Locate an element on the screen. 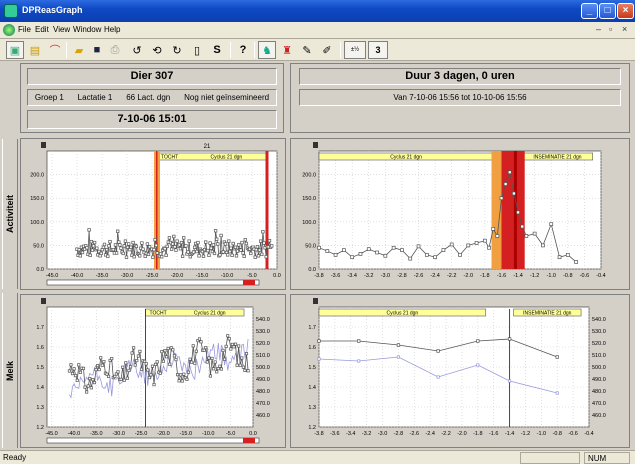 This screenshot has height=464, width=635. rotate-right-button: ↻ is located at coordinates (177, 50).